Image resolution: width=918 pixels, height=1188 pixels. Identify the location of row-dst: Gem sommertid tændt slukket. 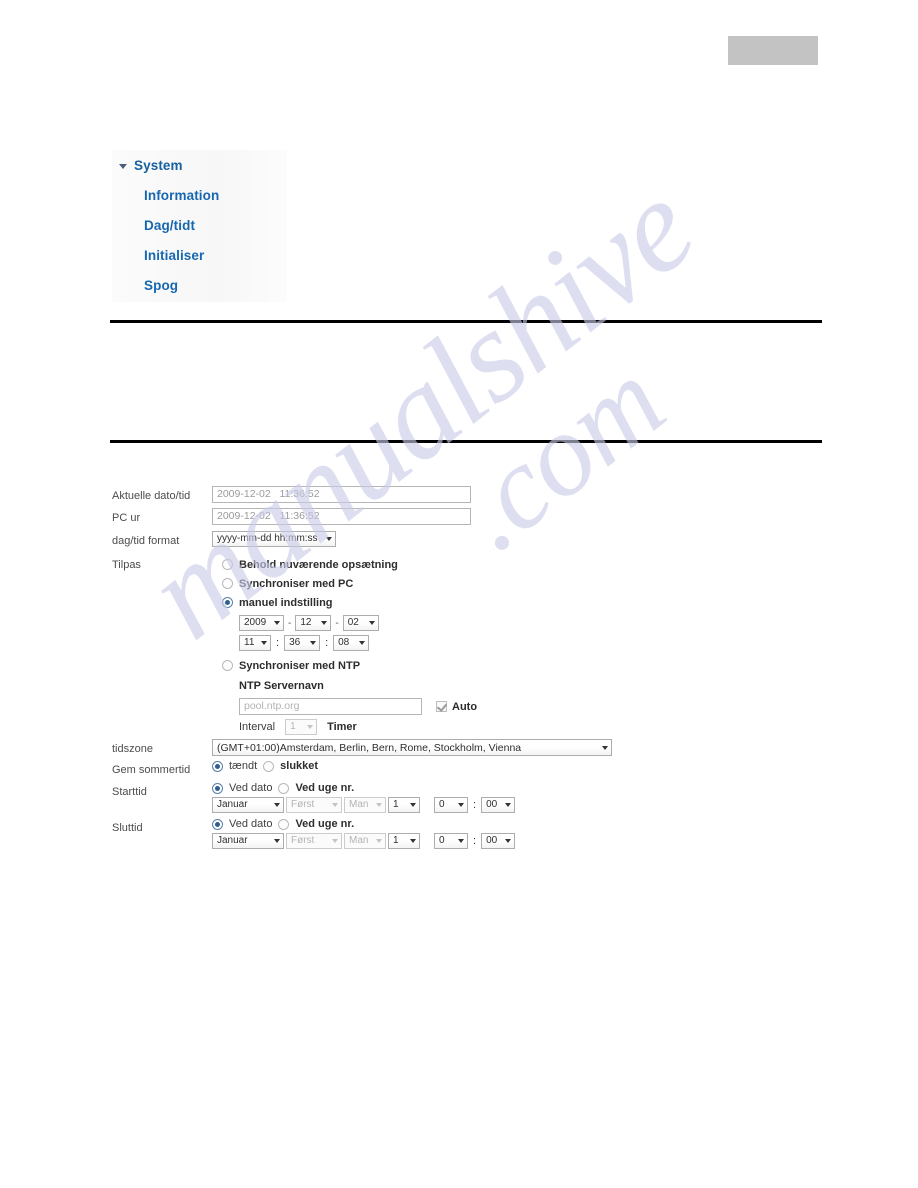
(432, 768).